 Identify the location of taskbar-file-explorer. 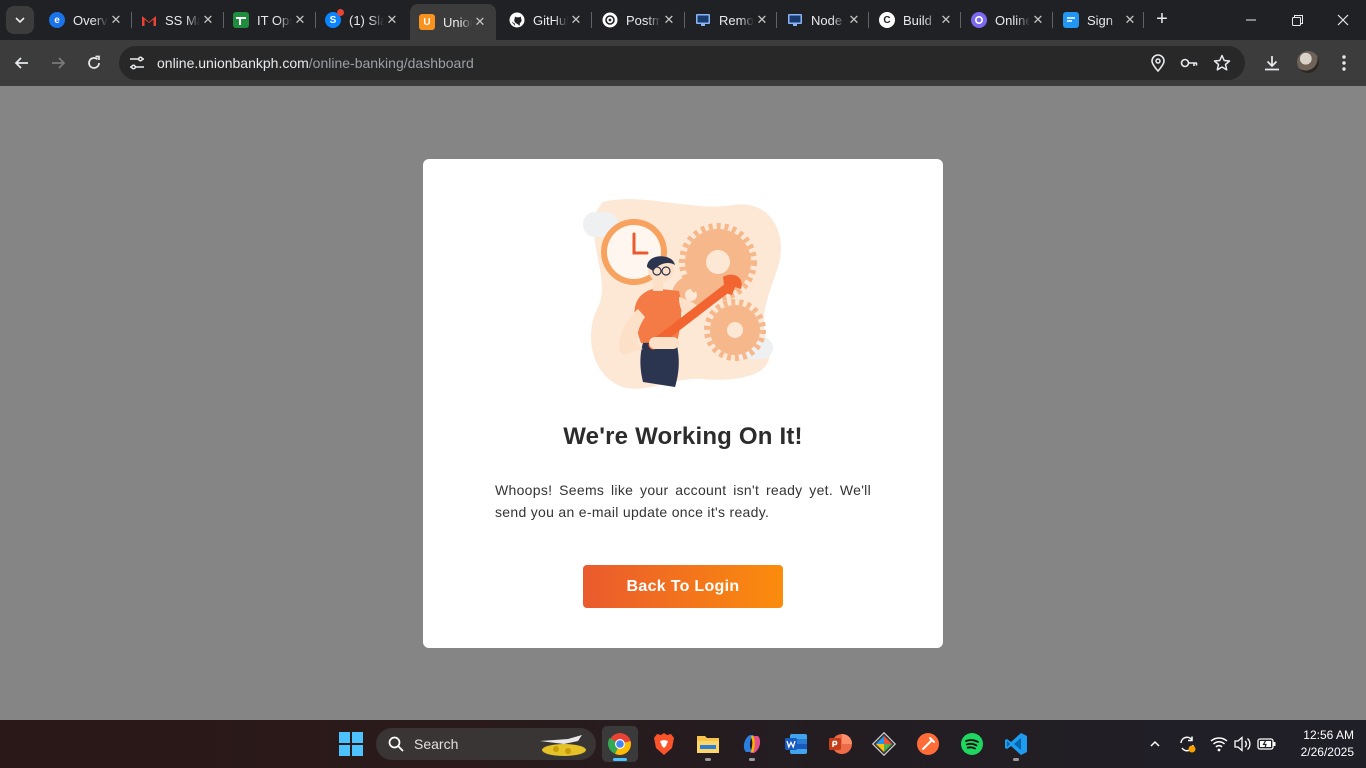
(708, 744).